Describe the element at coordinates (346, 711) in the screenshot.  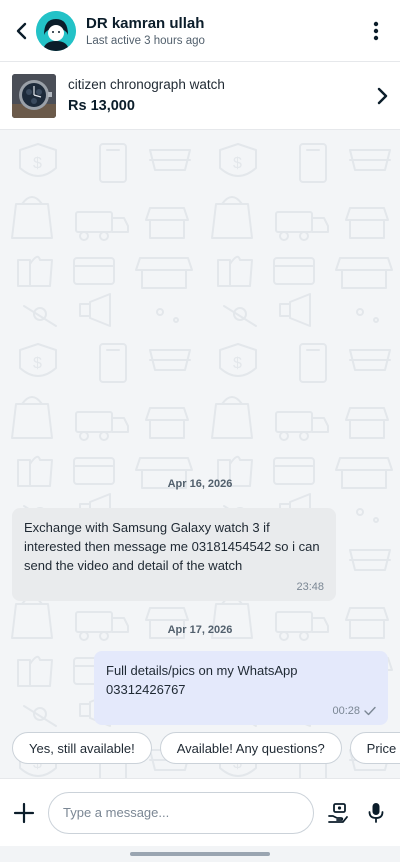
I see `message-time: 00:28` at that location.